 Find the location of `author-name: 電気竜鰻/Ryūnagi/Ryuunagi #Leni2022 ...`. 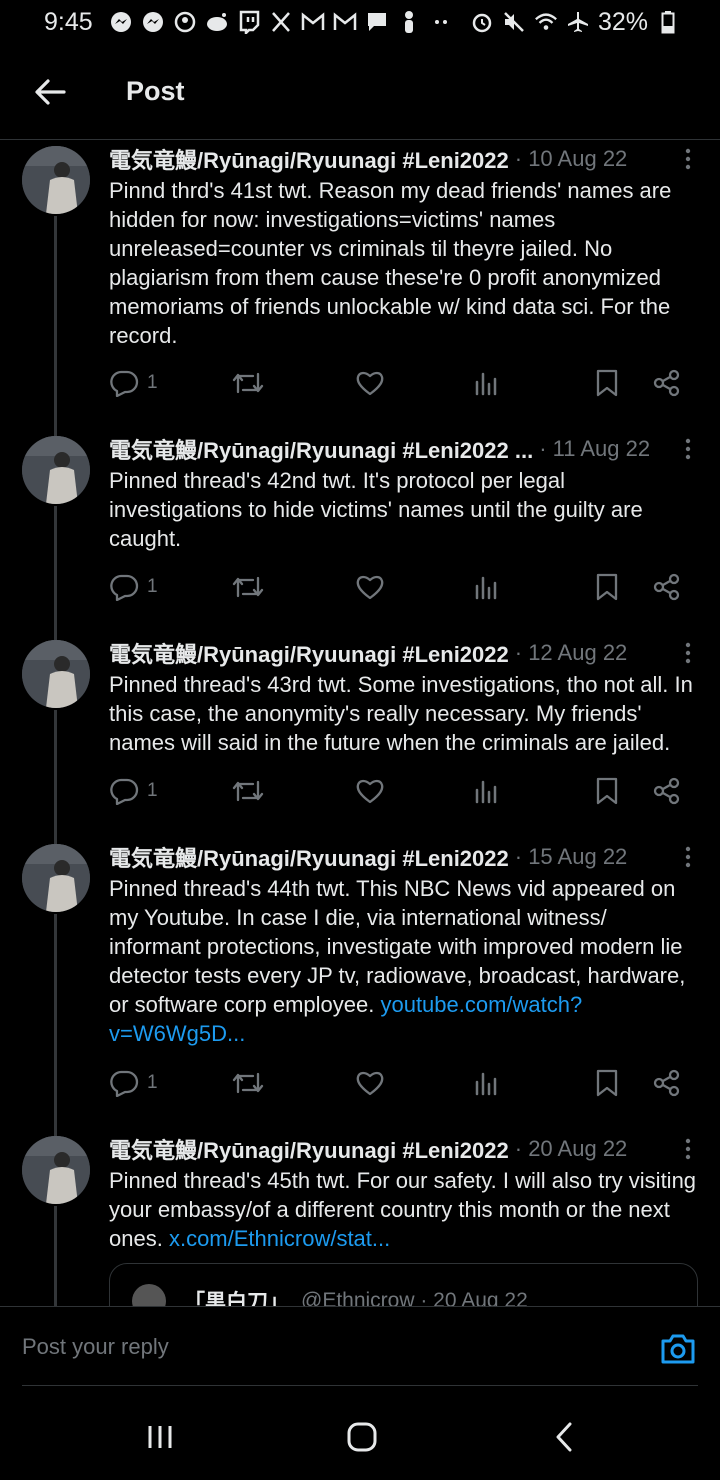

author-name: 電気竜鰻/Ryūnagi/Ryuunagi #Leni2022 ... is located at coordinates (321, 449).